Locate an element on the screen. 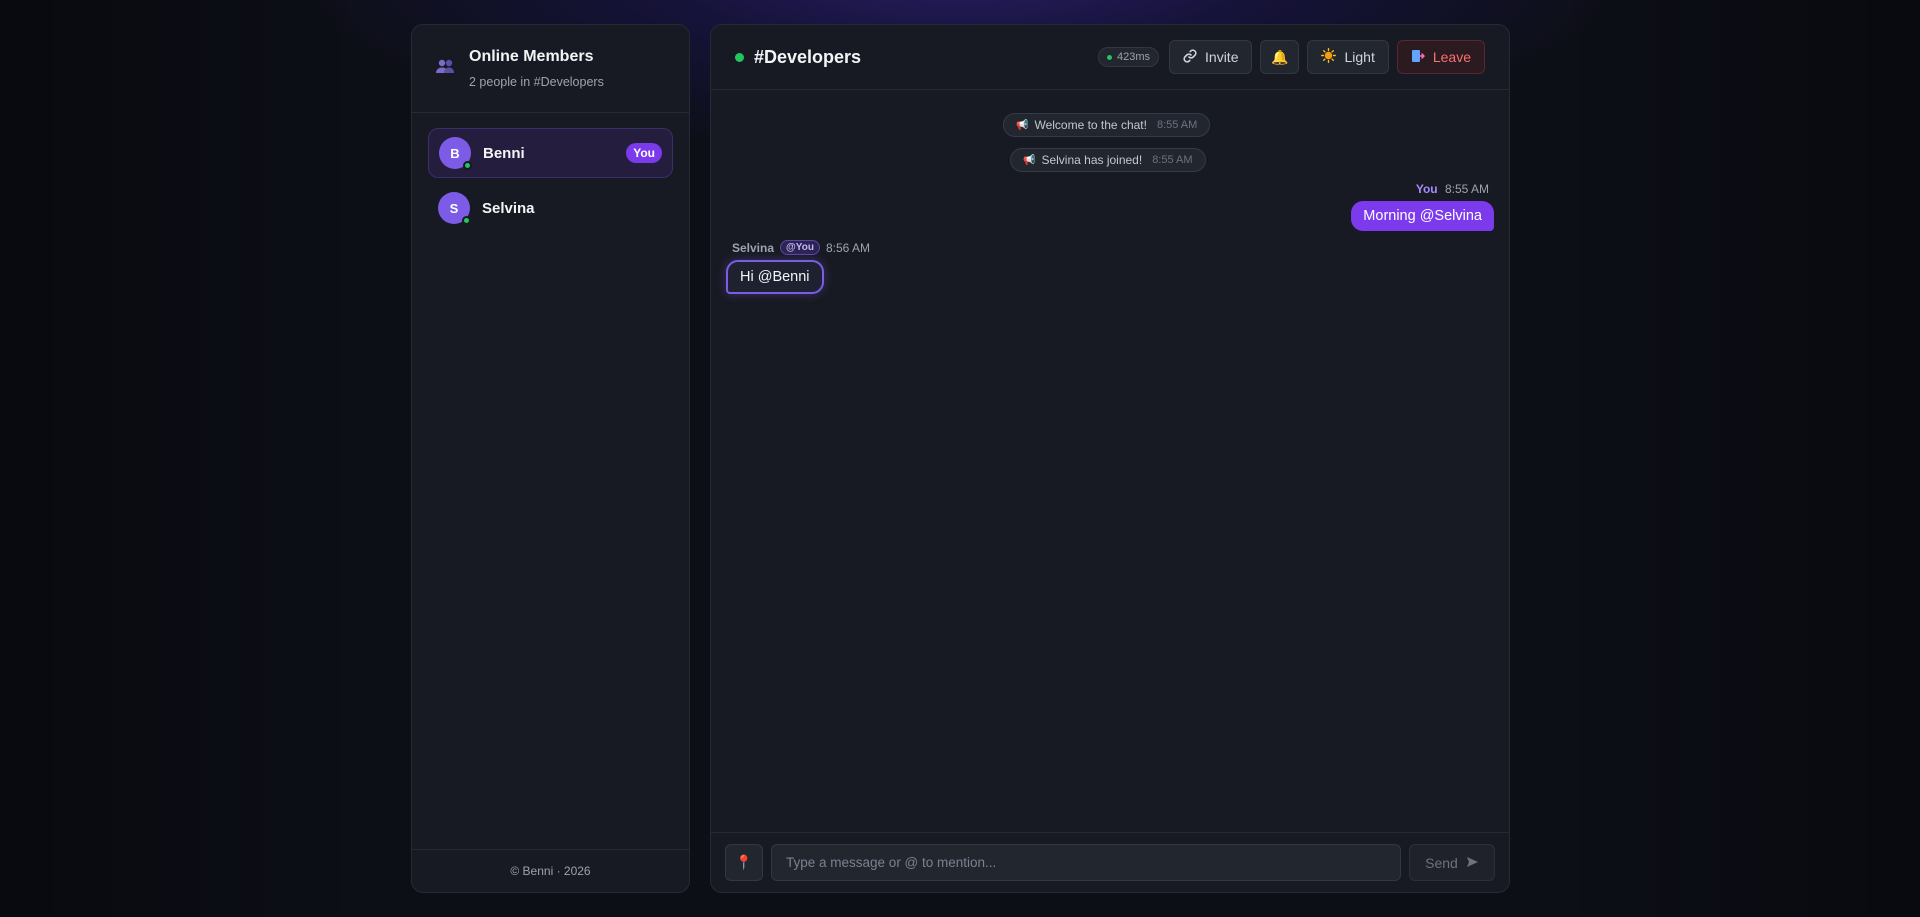 Image resolution: width=1920 pixels, height=917 pixels. people-icon is located at coordinates (445, 68).